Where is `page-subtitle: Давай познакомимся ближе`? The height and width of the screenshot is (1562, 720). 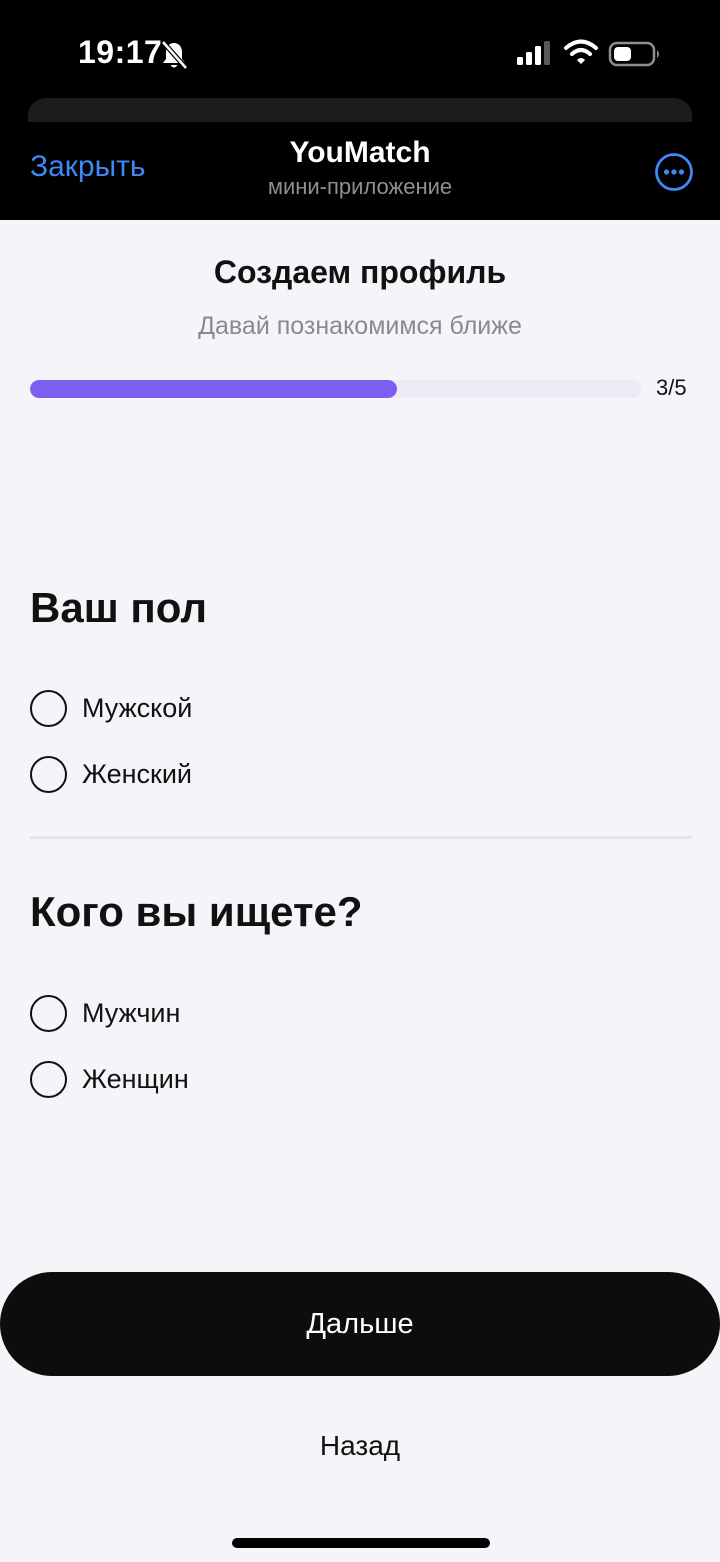 page-subtitle: Давай познакомимся ближе is located at coordinates (360, 326).